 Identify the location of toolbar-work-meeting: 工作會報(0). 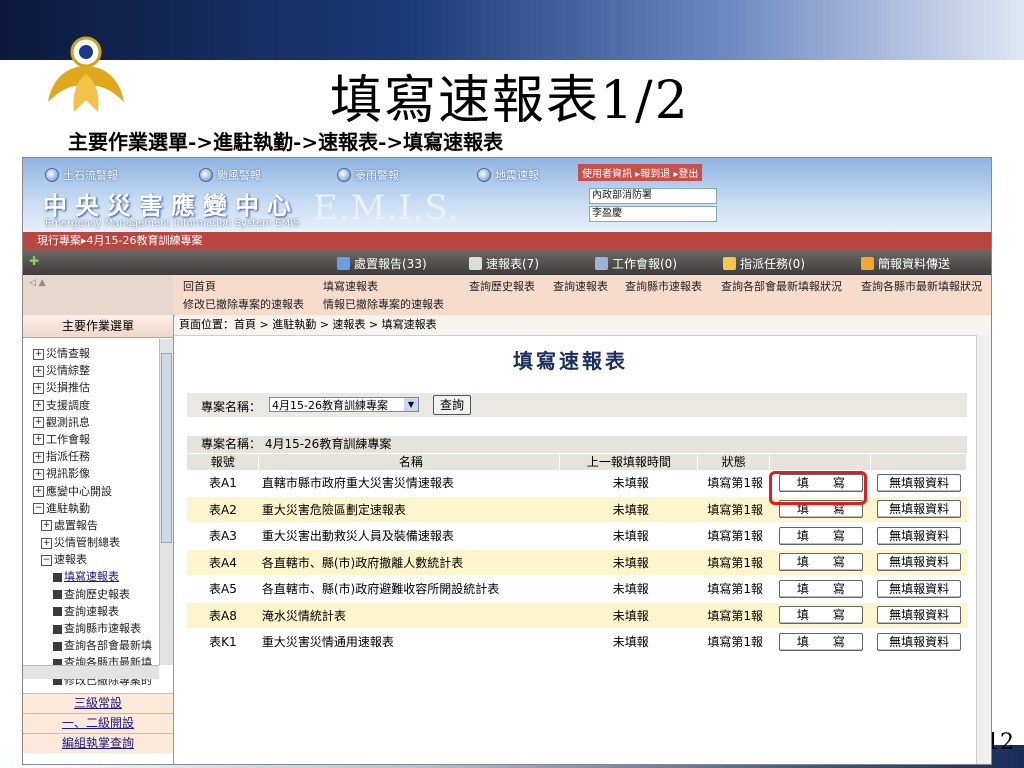
(636, 263).